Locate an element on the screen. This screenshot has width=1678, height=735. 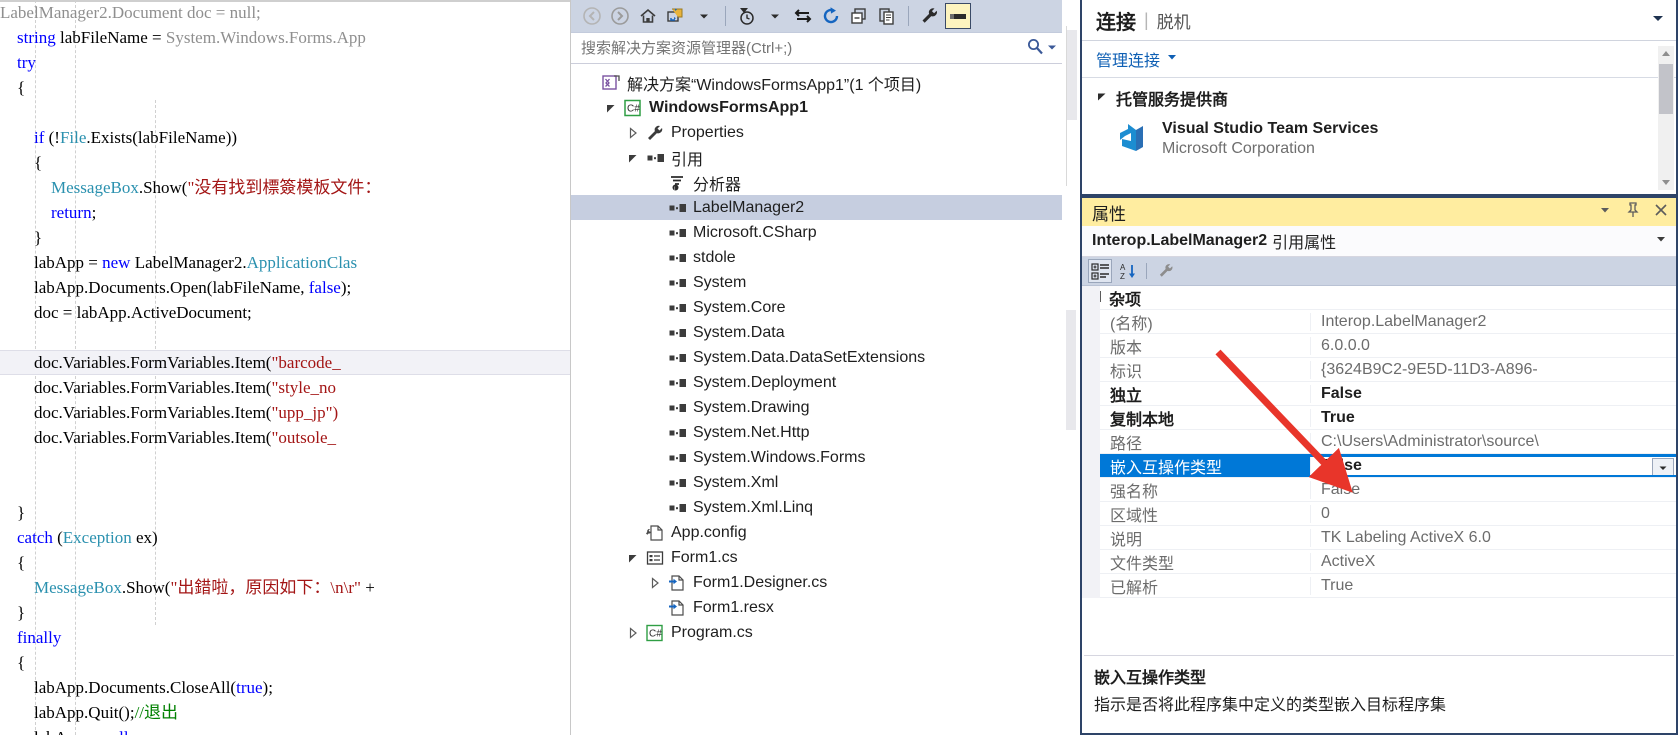
property-row: 标识 {3624B9C2-9E5D-11D3-A896- is located at coordinates (1379, 370).